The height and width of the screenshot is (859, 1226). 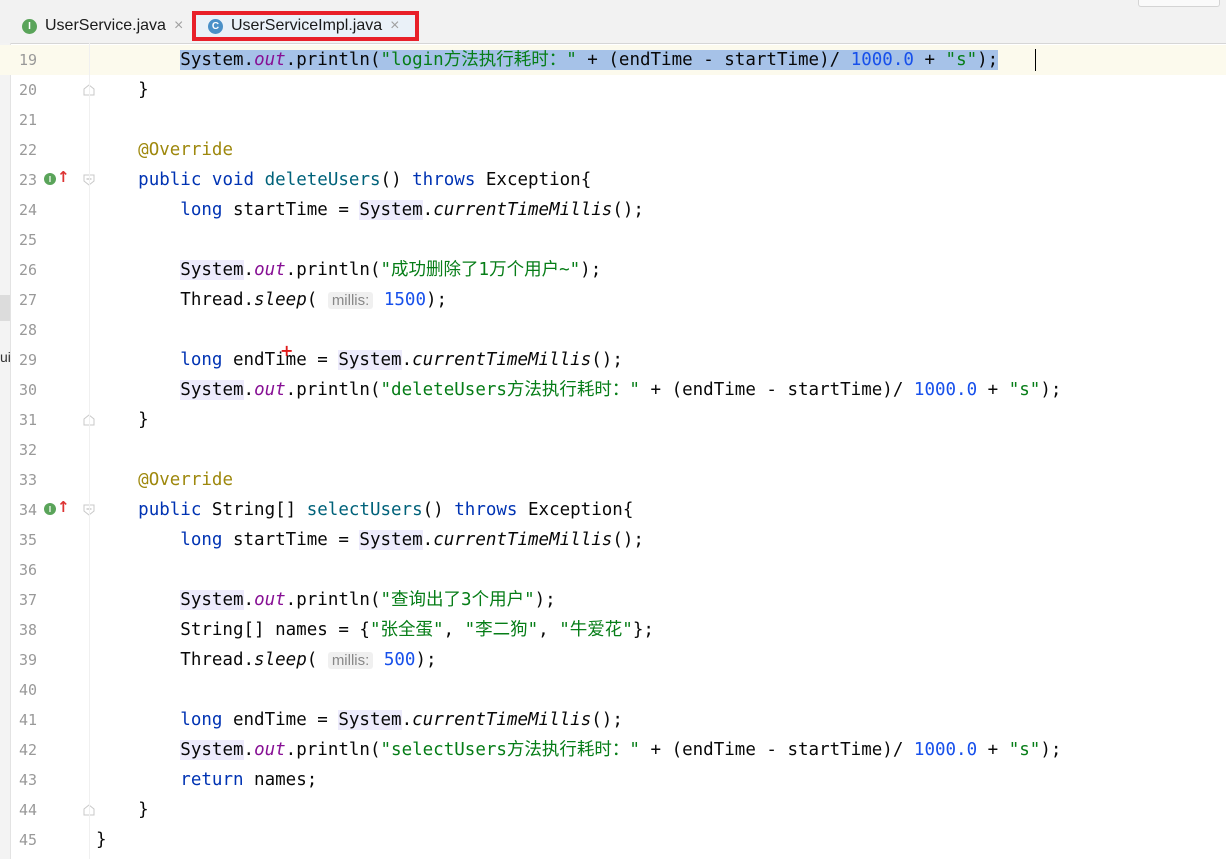 What do you see at coordinates (24, 540) in the screenshot?
I see `line-number: 35` at bounding box center [24, 540].